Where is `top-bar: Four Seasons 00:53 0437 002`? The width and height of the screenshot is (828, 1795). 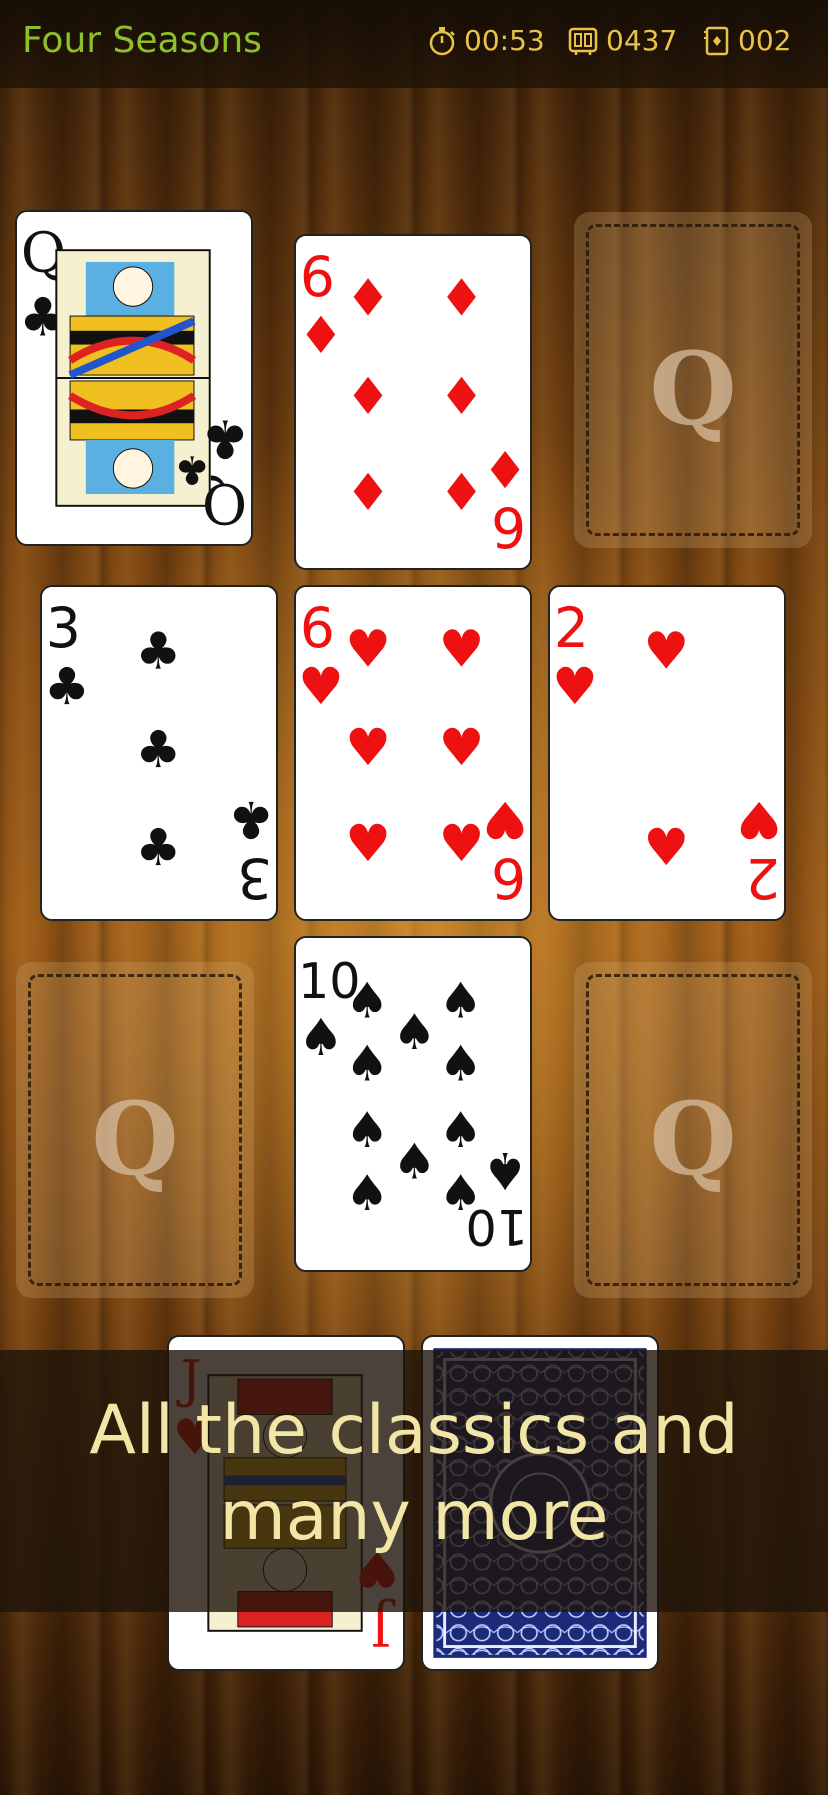
top-bar: Four Seasons 00:53 0437 002 is located at coordinates (414, 44).